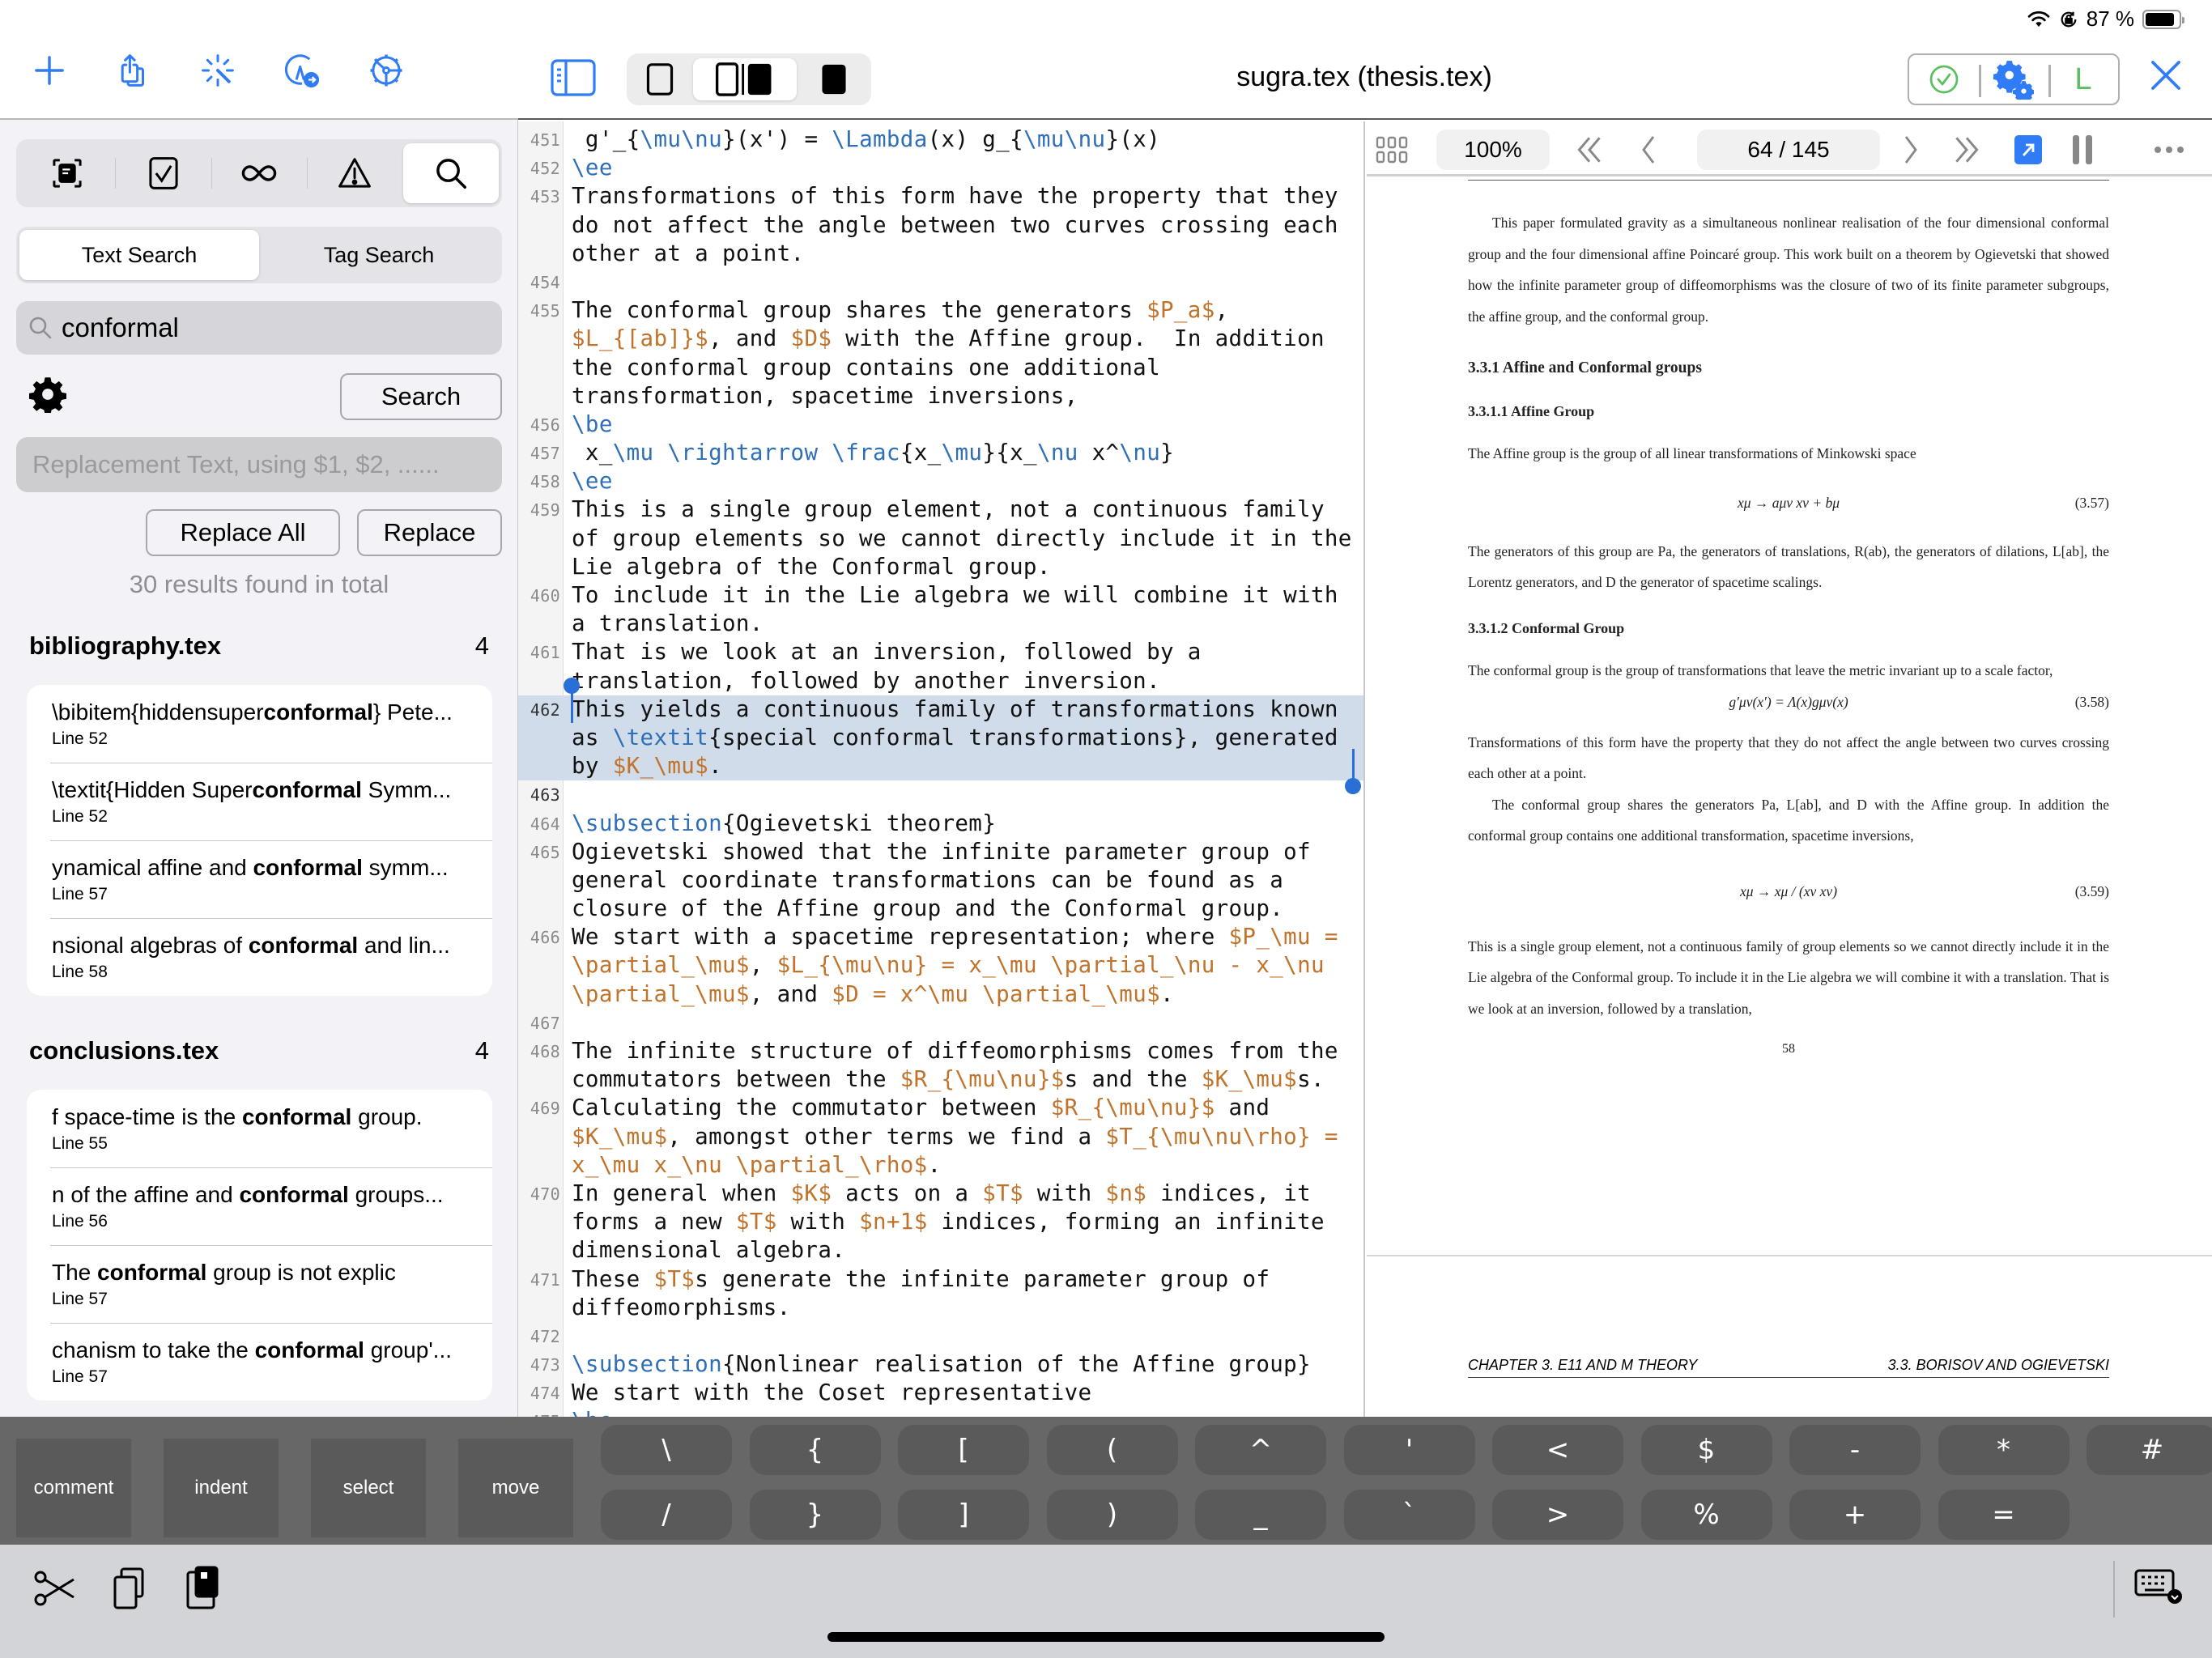 The image size is (2212, 1658). I want to click on last-page-icon, so click(1966, 150).